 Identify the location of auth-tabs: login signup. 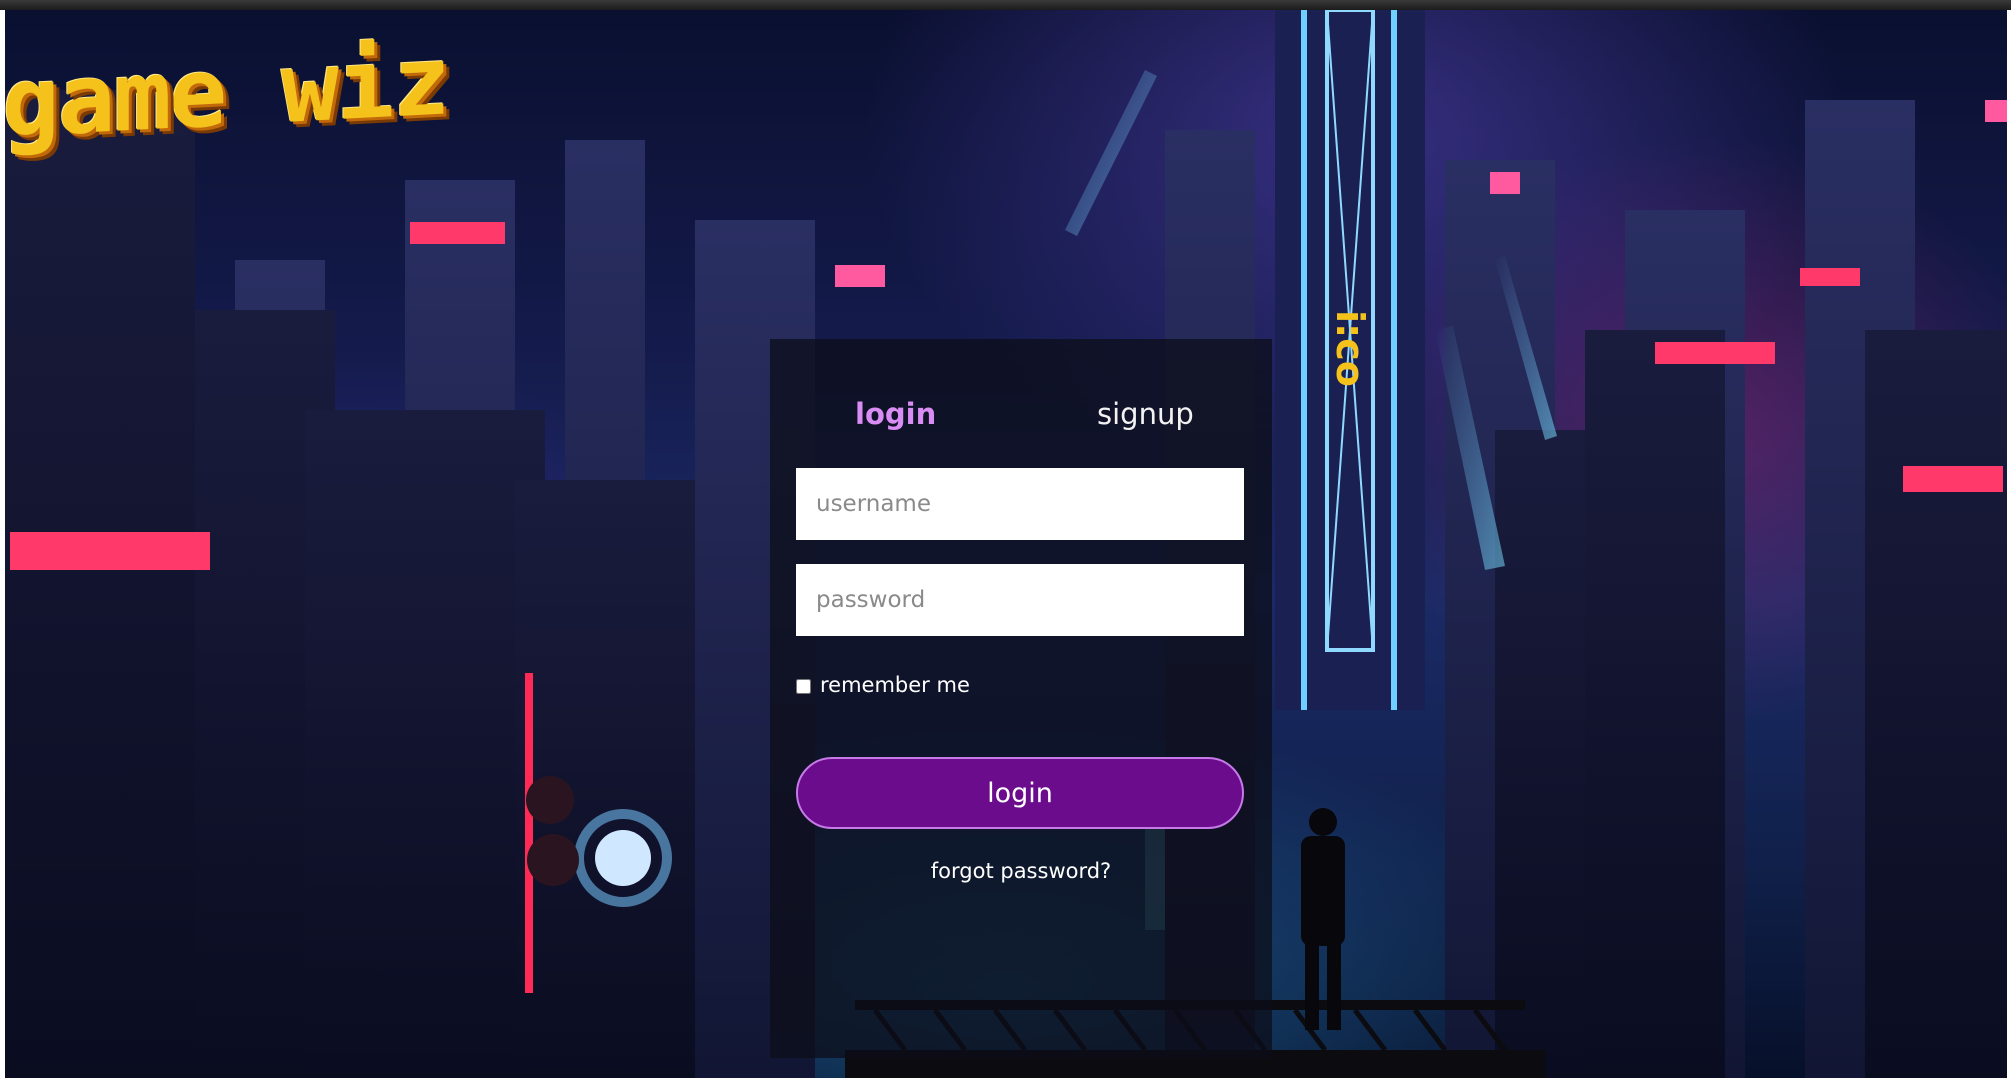
(1021, 422).